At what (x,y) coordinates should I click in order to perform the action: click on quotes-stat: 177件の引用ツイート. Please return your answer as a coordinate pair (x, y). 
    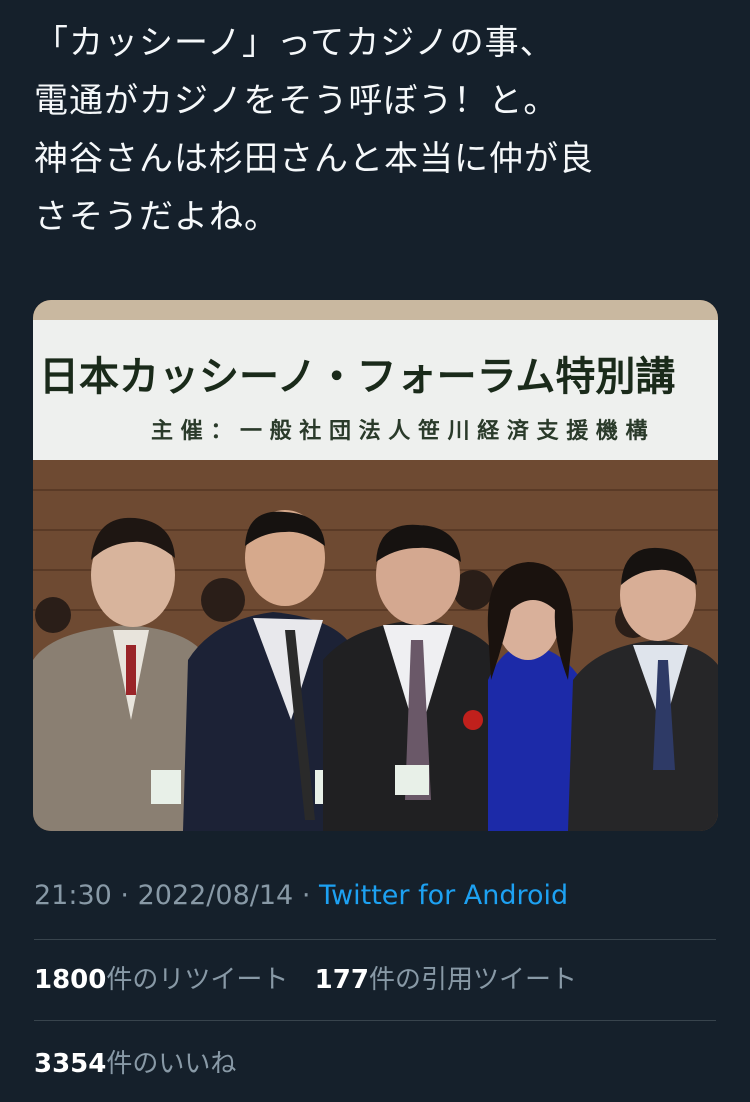
    Looking at the image, I should click on (446, 980).